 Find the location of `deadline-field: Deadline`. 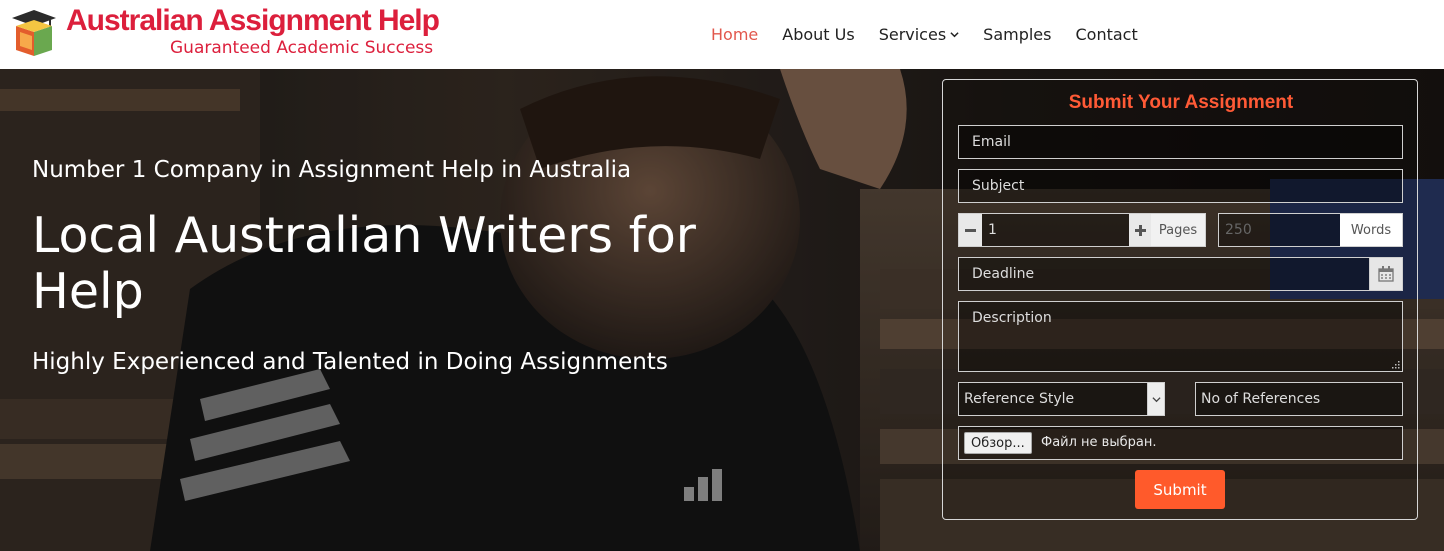

deadline-field: Deadline is located at coordinates (1180, 274).